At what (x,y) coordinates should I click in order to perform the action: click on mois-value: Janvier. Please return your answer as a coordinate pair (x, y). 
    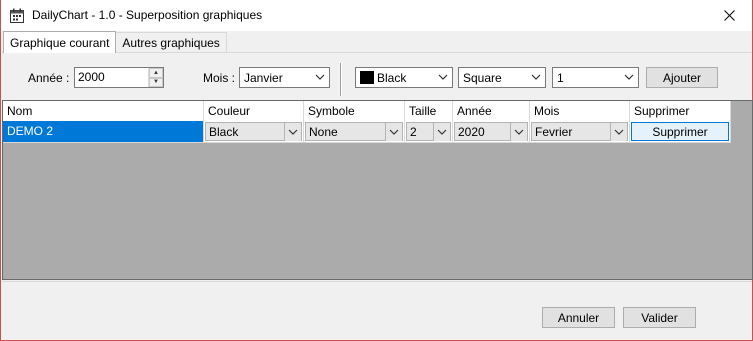
    Looking at the image, I should click on (263, 77).